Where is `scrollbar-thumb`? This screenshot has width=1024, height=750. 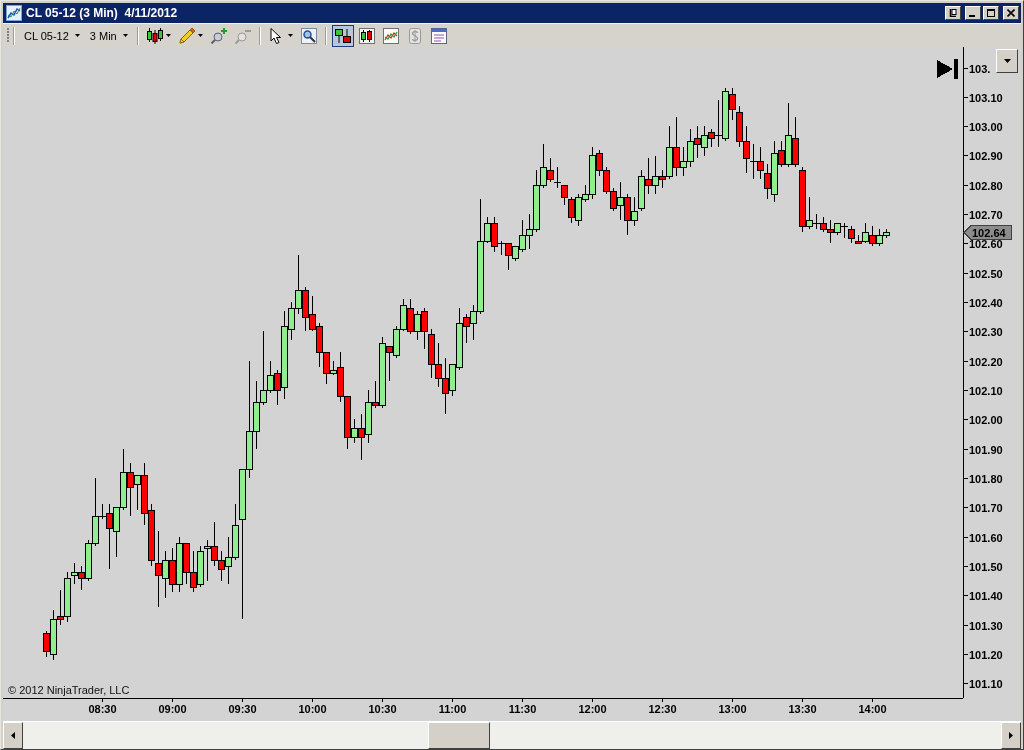 scrollbar-thumb is located at coordinates (459, 735).